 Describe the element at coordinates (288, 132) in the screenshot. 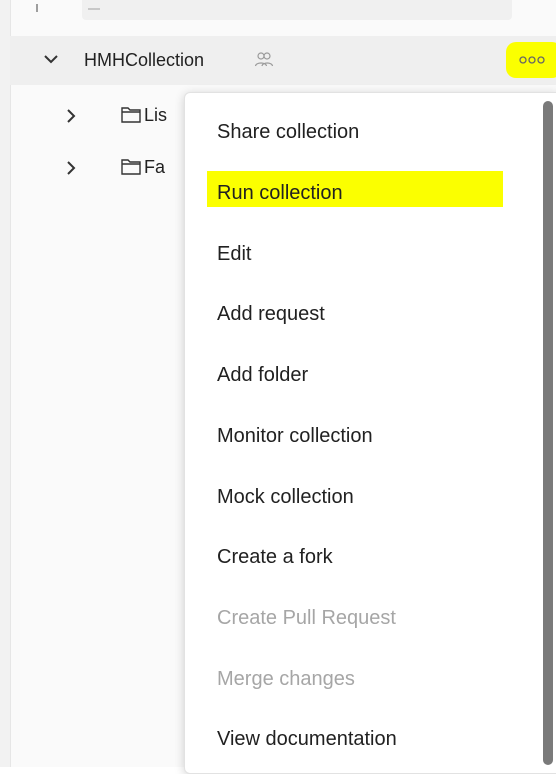

I see `menu-item-label: Share collection` at that location.